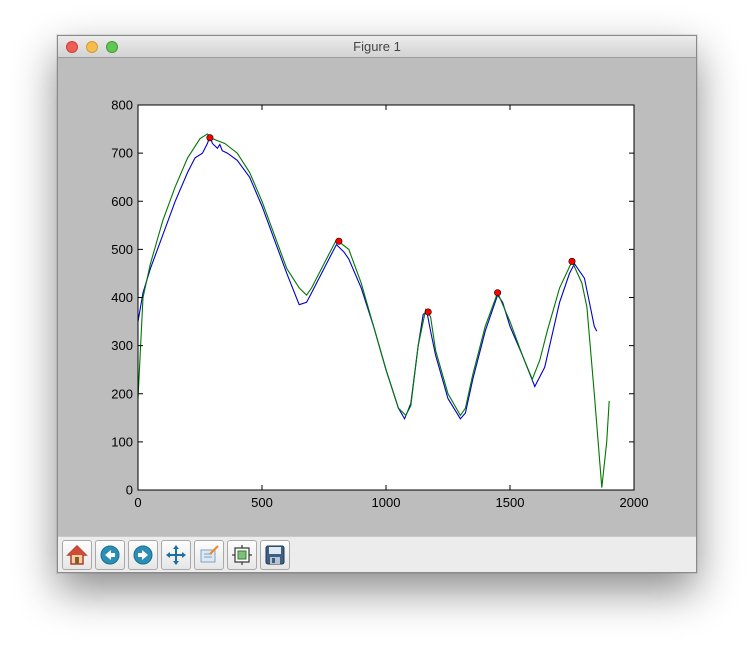 The width and height of the screenshot is (754, 652). Describe the element at coordinates (262, 502) in the screenshot. I see `x-tick-label: 500` at that location.